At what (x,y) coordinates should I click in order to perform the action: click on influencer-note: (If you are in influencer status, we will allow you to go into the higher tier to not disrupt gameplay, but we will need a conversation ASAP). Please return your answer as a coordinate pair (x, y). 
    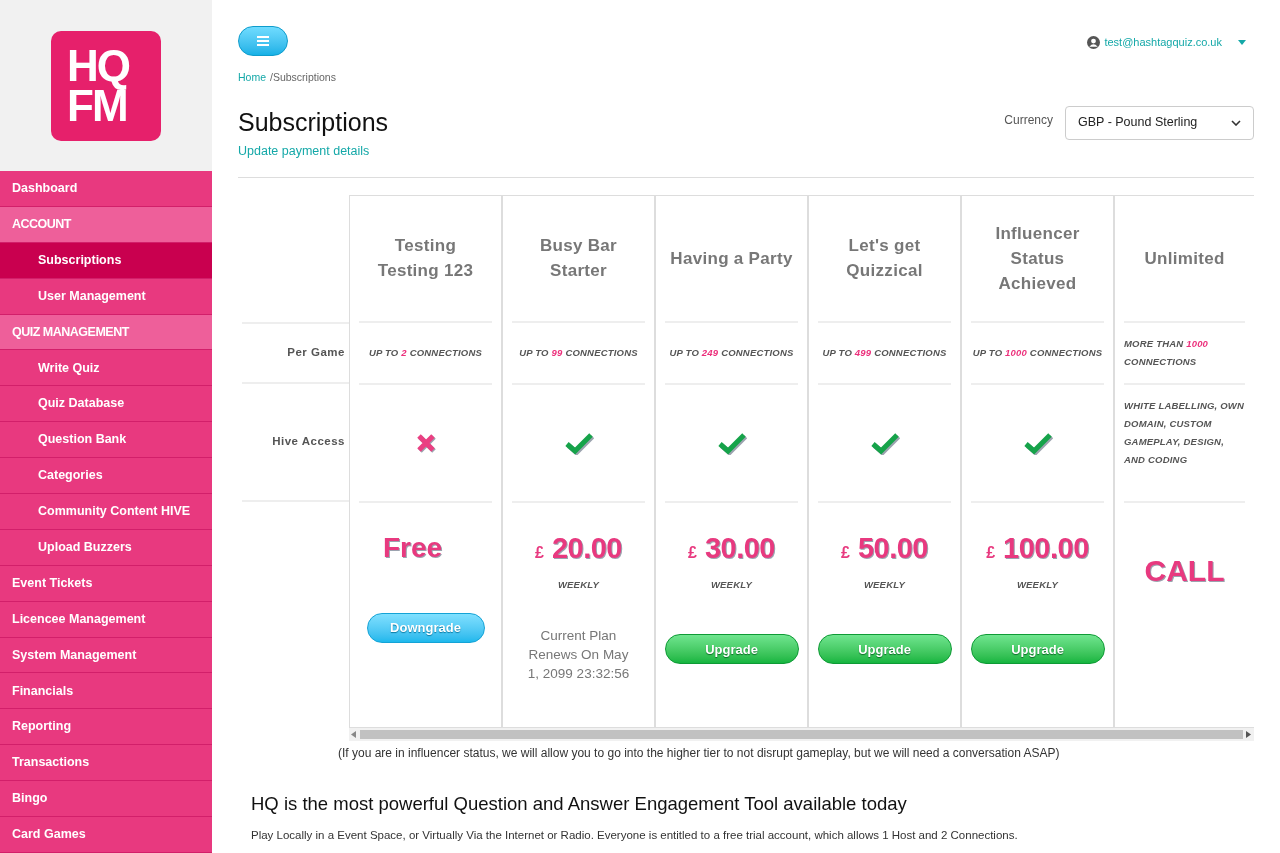
    Looking at the image, I should click on (699, 753).